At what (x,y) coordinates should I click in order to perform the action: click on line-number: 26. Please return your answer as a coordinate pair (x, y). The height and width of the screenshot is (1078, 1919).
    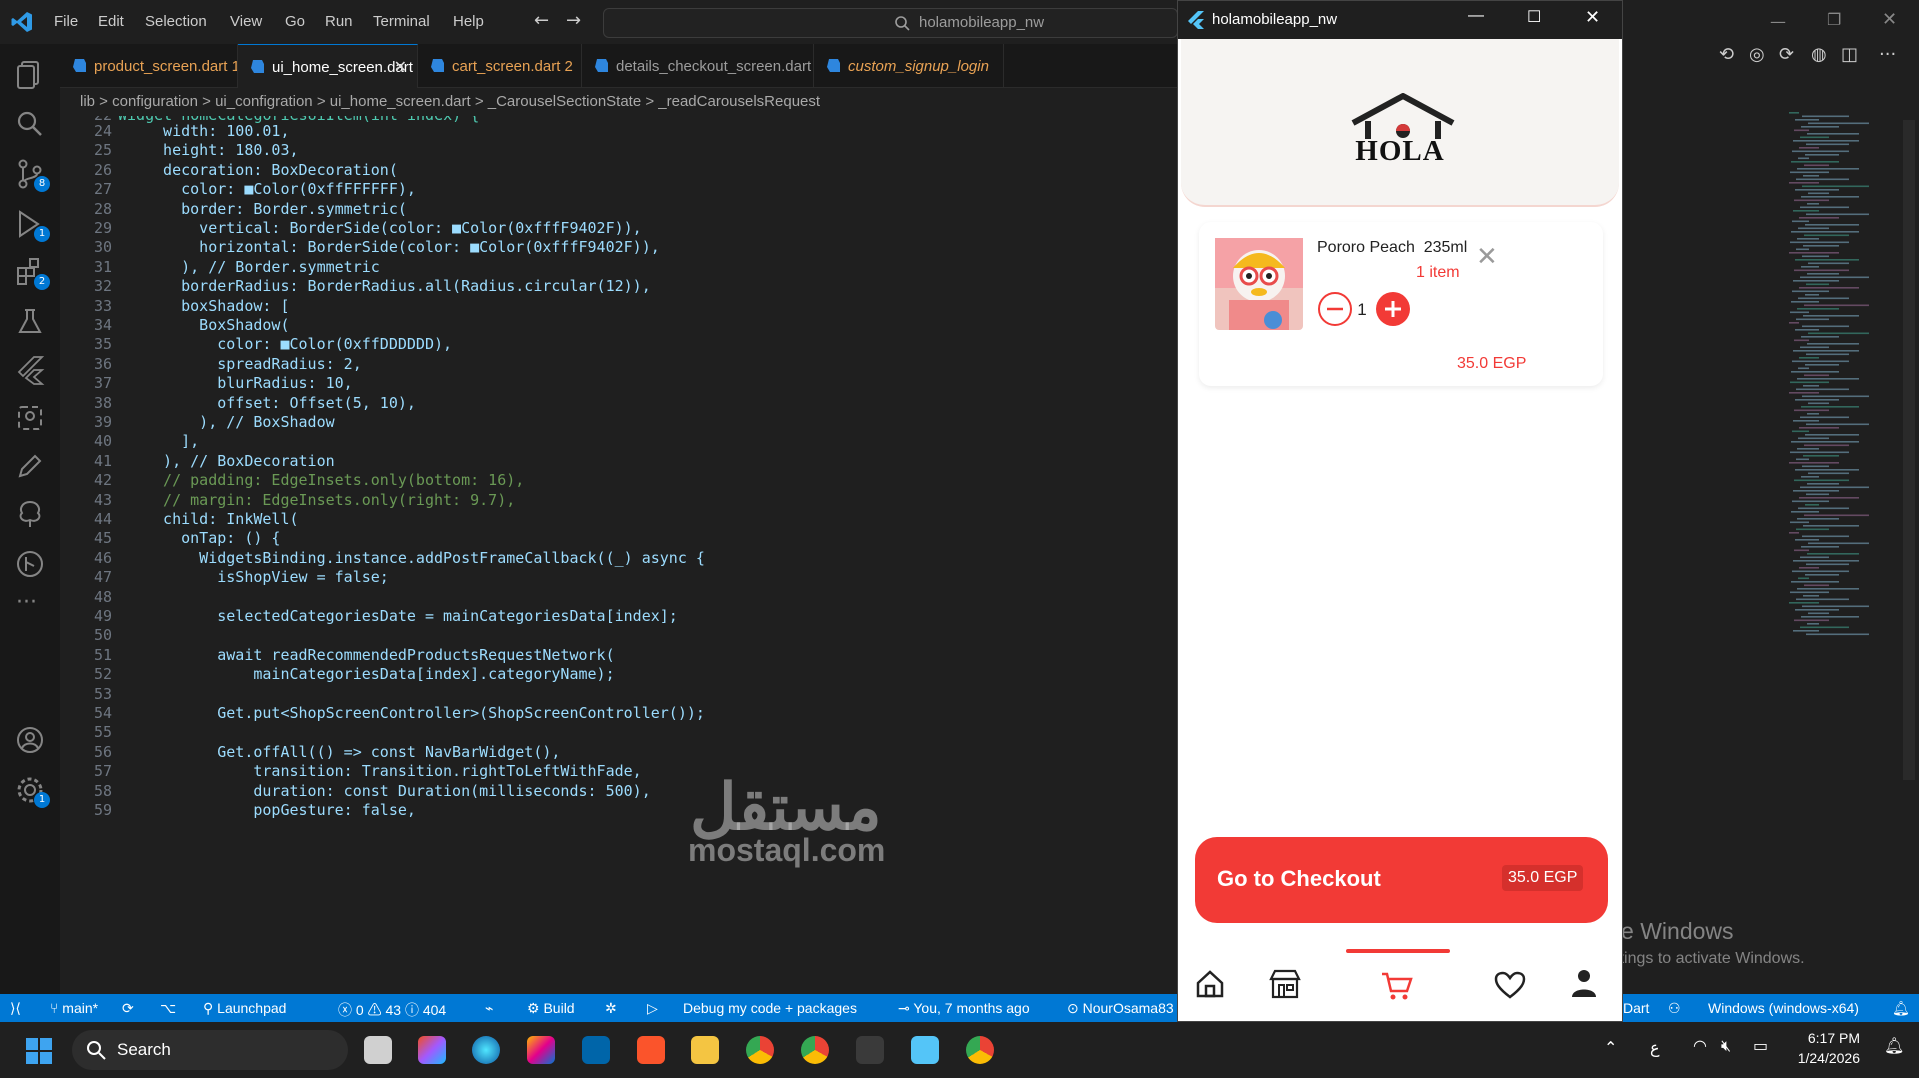
    Looking at the image, I should click on (102, 169).